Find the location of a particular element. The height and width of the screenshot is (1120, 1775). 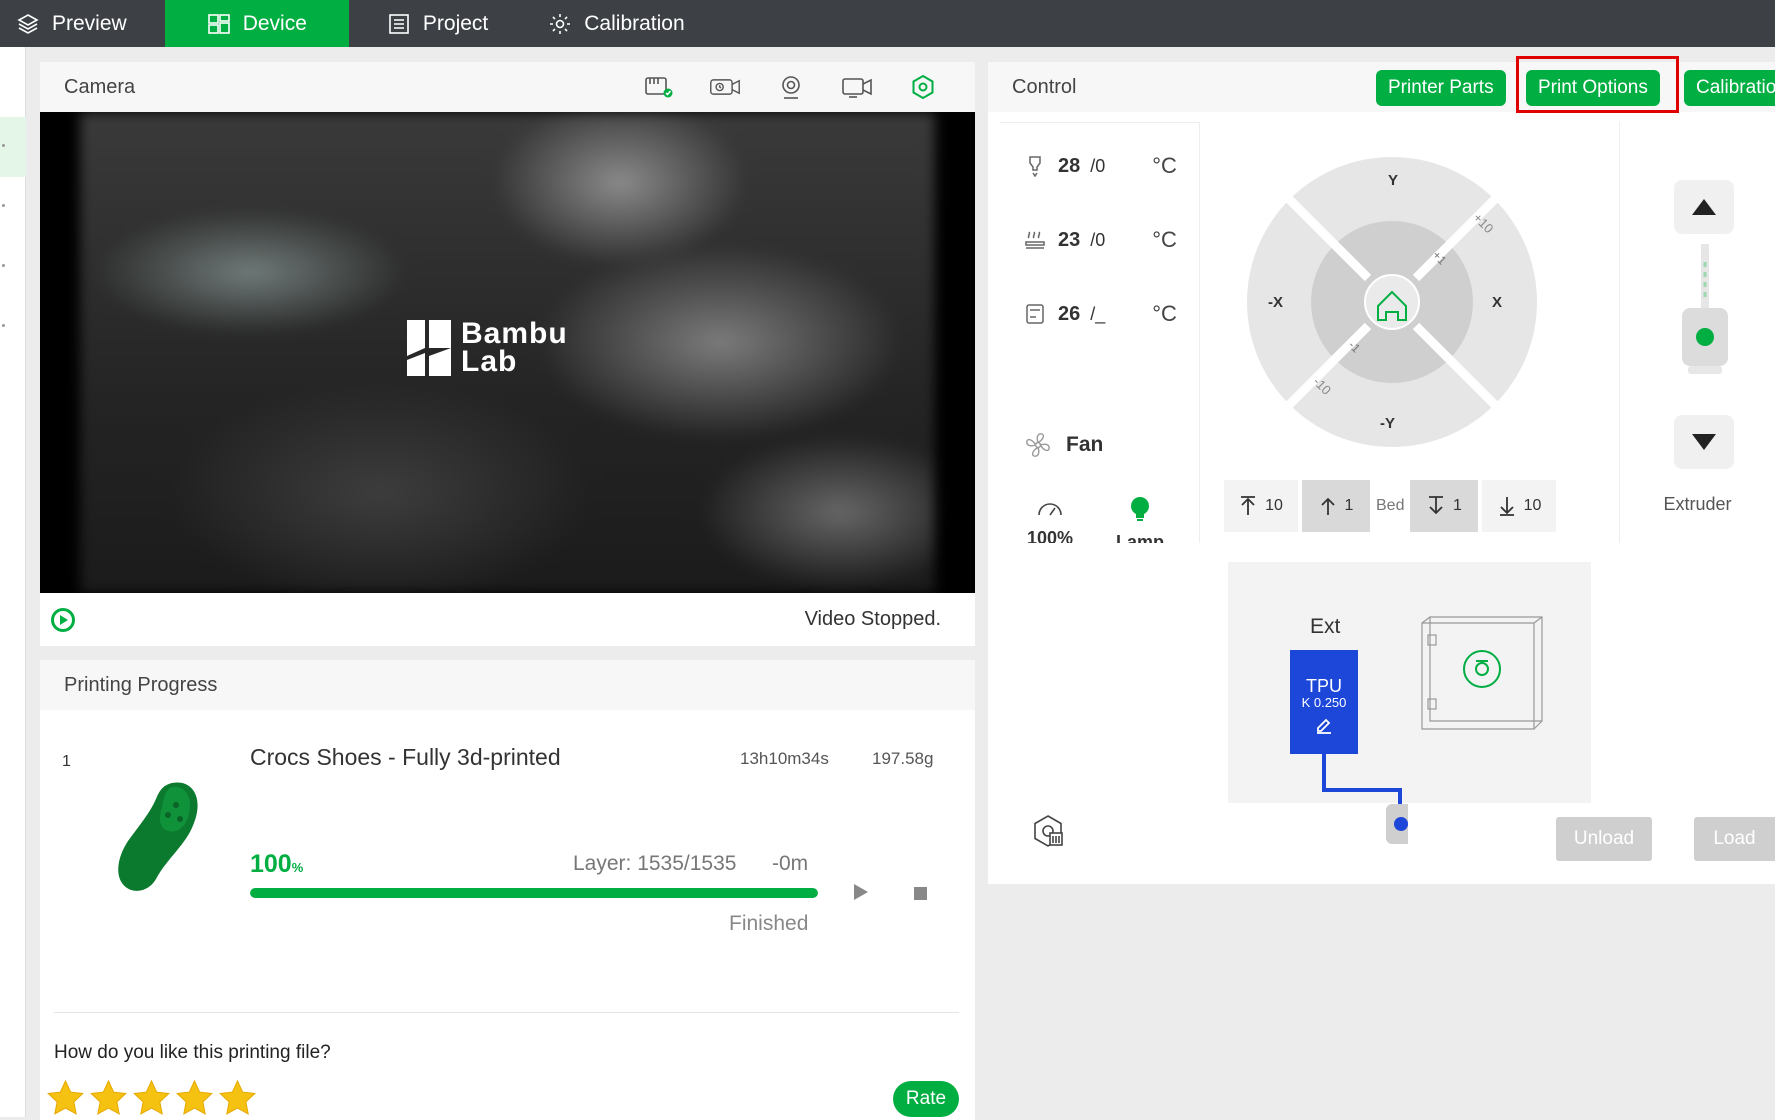

filament-k-value: K 0.250 is located at coordinates (1324, 702).